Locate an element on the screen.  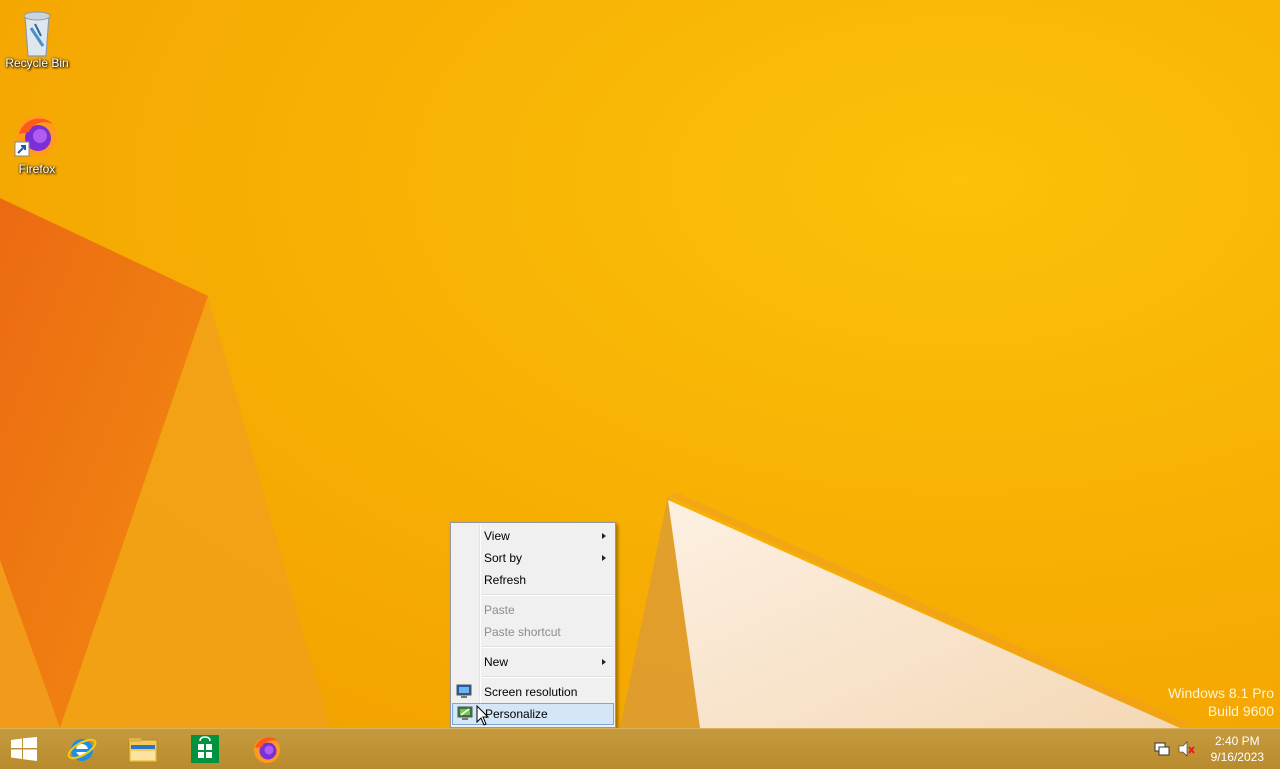
windows-watermark: Windows 8.1 Pro Build 9600 is located at coordinates (1221, 702).